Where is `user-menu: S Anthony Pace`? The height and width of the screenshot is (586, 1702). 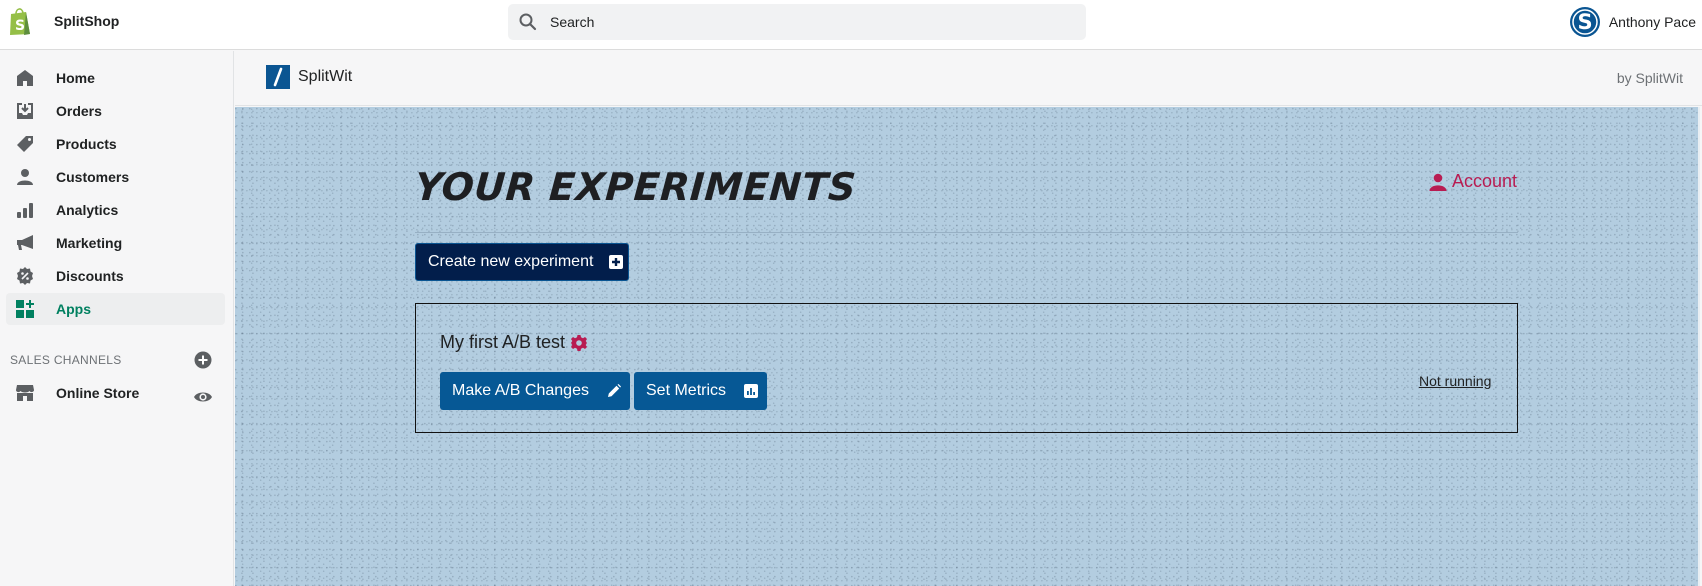 user-menu: S Anthony Pace is located at coordinates (1632, 22).